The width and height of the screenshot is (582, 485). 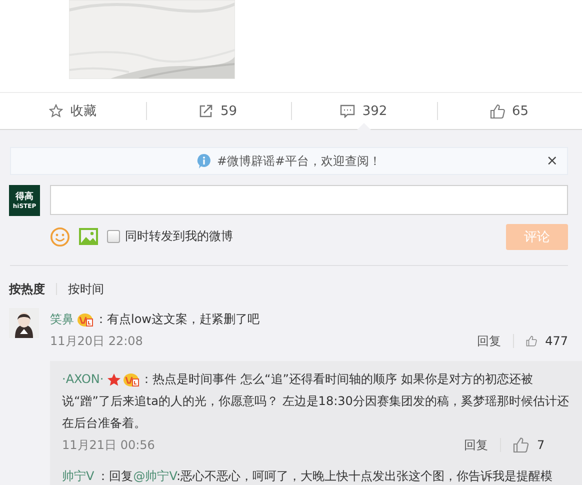 I want to click on comment-text: 在后台准备着。, so click(x=104, y=423).